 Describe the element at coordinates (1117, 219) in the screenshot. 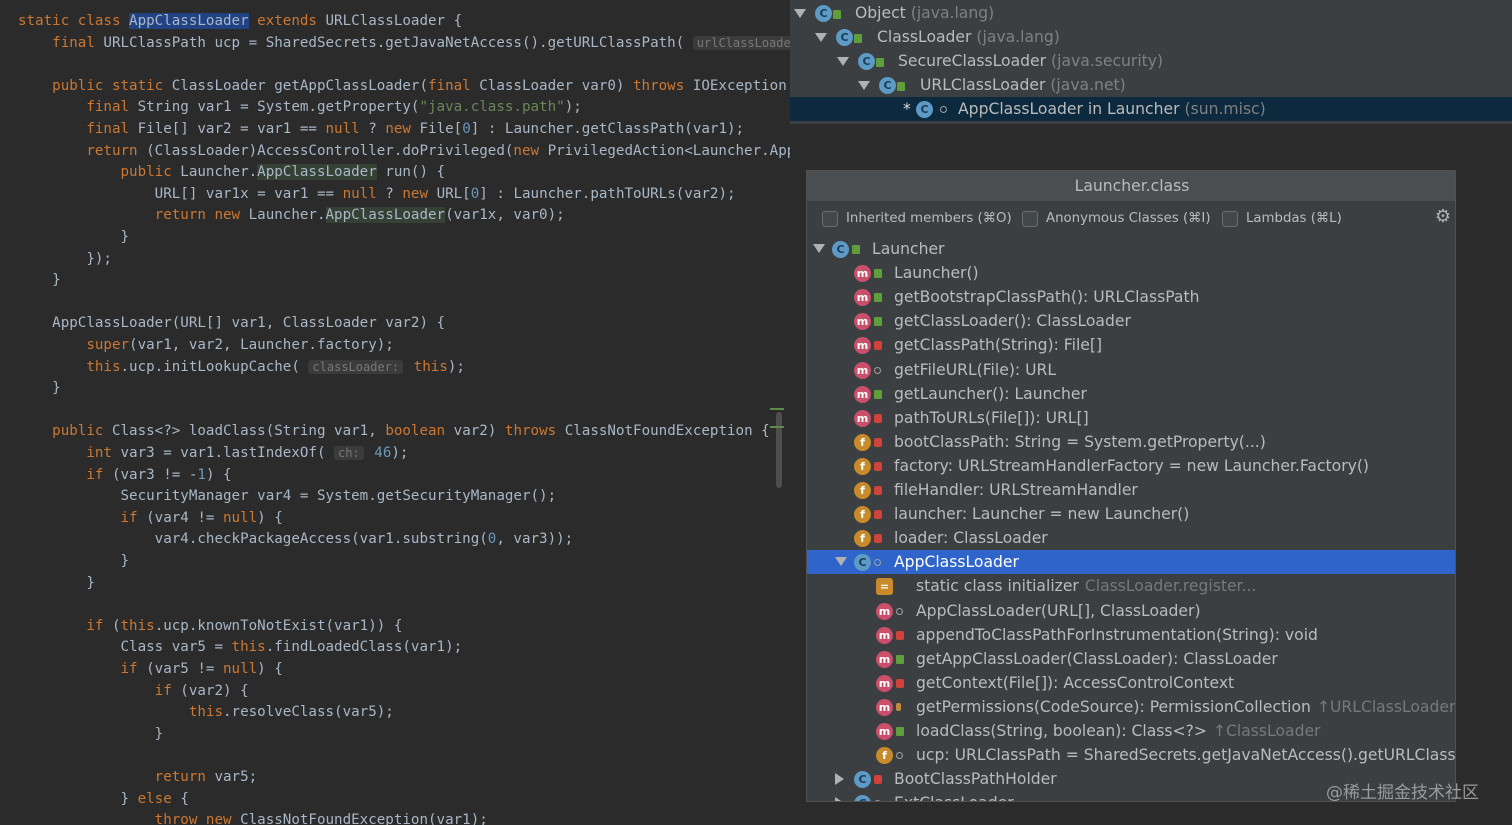

I see `anonymous-classes-option: Anonymous Classes (⌘I)` at that location.